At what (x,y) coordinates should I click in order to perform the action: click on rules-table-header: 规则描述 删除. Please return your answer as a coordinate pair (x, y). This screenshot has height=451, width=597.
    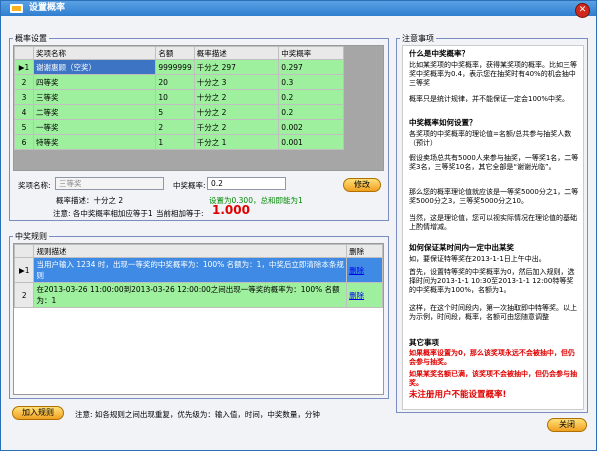
    Looking at the image, I should click on (198, 251).